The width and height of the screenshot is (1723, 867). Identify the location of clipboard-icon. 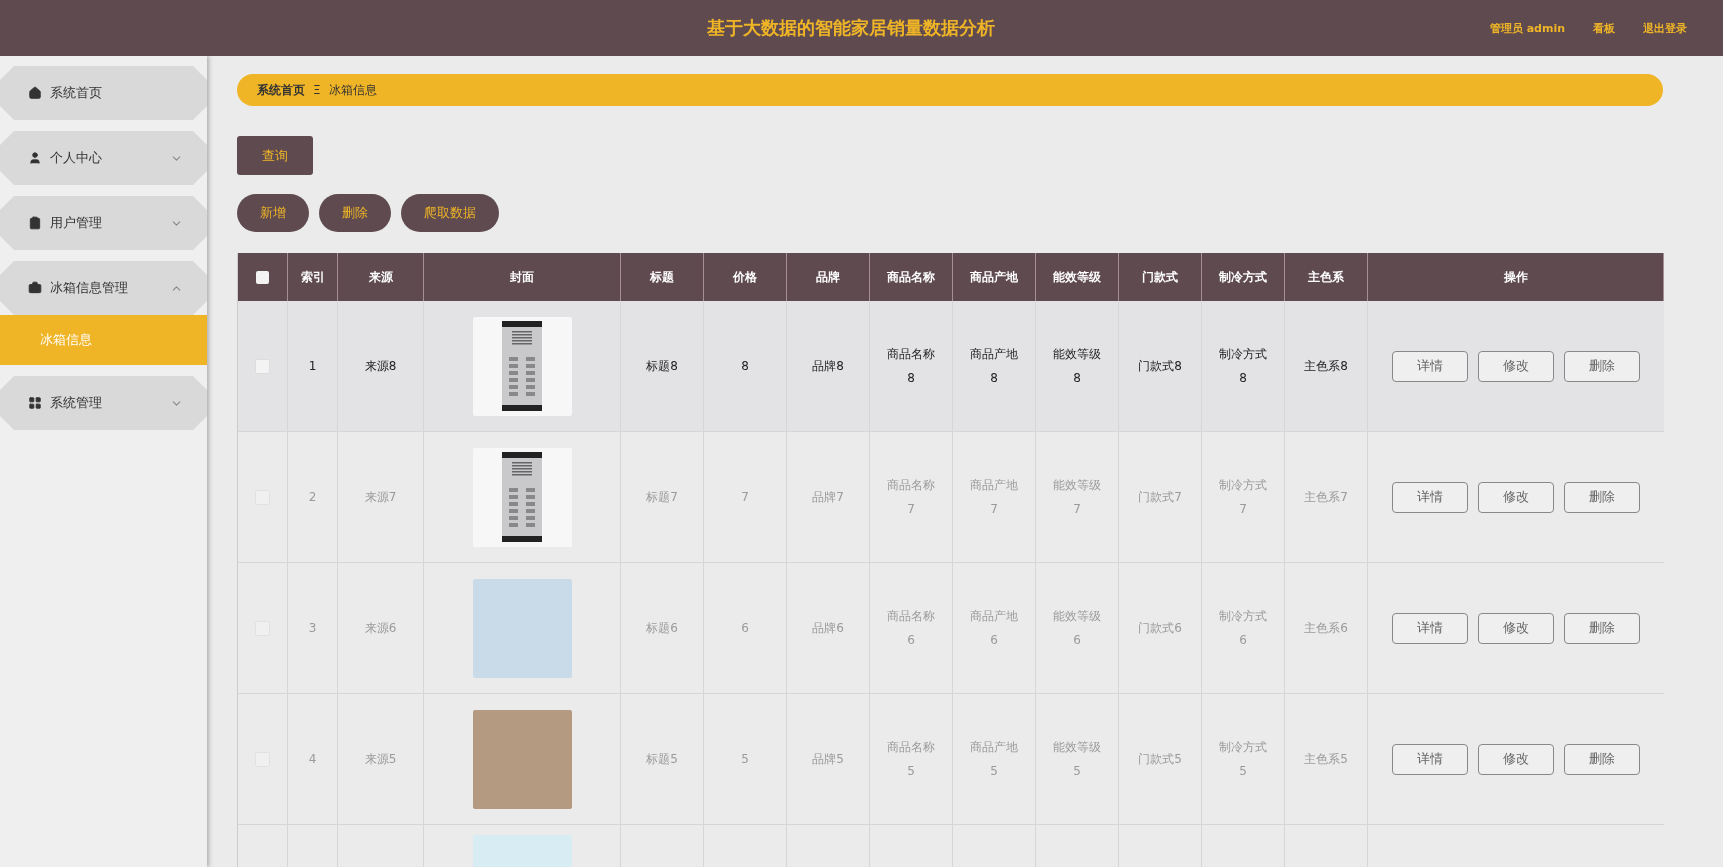
(35, 223).